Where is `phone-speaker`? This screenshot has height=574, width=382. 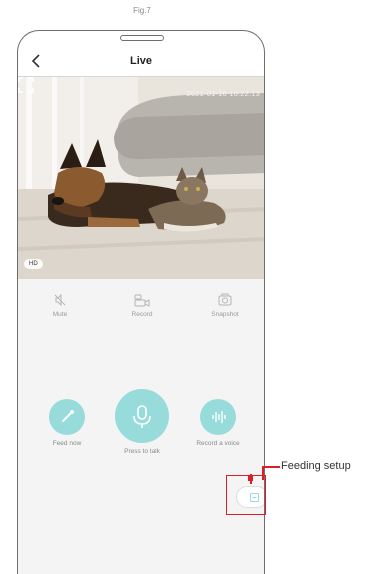 phone-speaker is located at coordinates (142, 38).